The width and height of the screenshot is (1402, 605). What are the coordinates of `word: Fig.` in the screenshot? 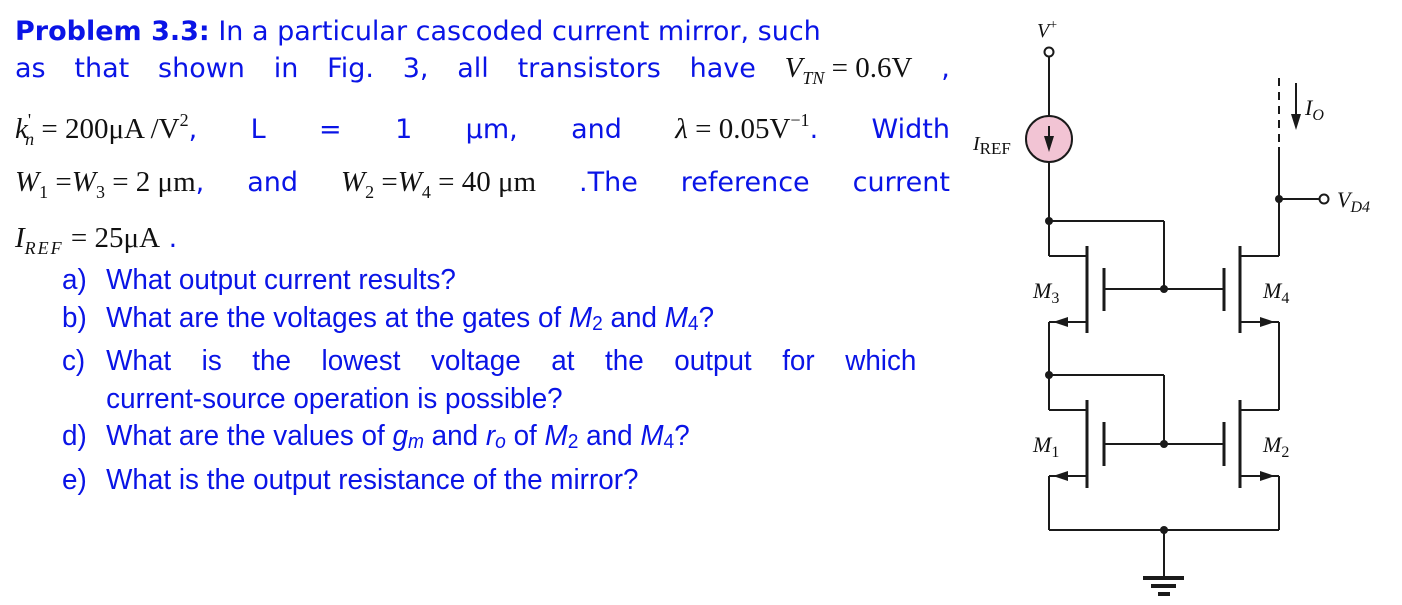 It's located at (350, 68).